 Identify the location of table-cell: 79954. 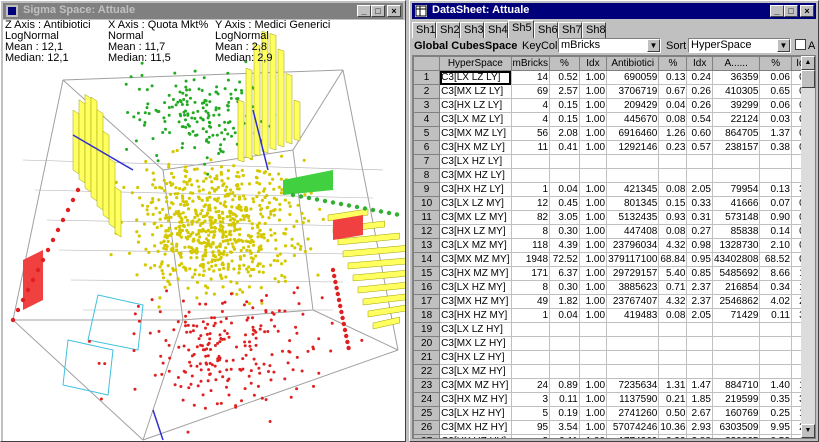
(736, 189).